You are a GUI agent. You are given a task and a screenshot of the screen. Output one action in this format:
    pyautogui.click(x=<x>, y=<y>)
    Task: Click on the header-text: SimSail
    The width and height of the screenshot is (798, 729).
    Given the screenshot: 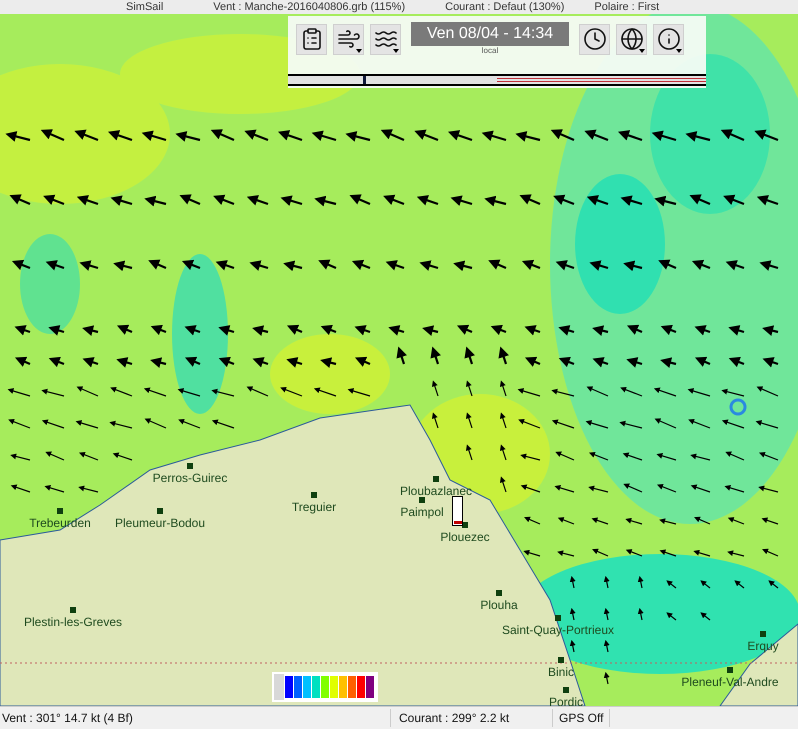 What is the action you would take?
    pyautogui.click(x=145, y=7)
    